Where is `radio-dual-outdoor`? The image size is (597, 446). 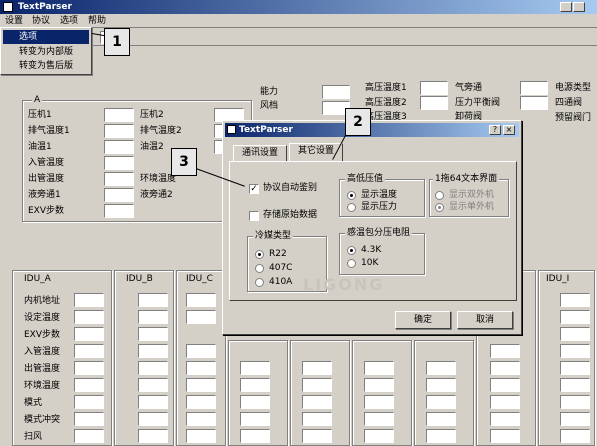 radio-dual-outdoor is located at coordinates (439, 195).